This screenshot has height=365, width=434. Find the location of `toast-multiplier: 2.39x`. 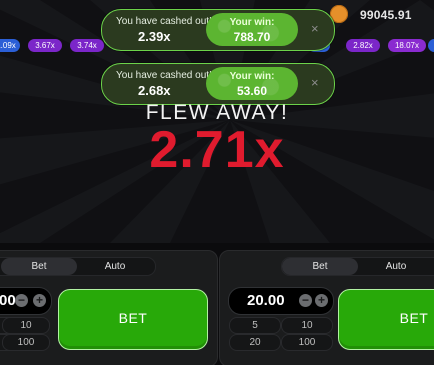

toast-multiplier: 2.39x is located at coordinates (154, 36).